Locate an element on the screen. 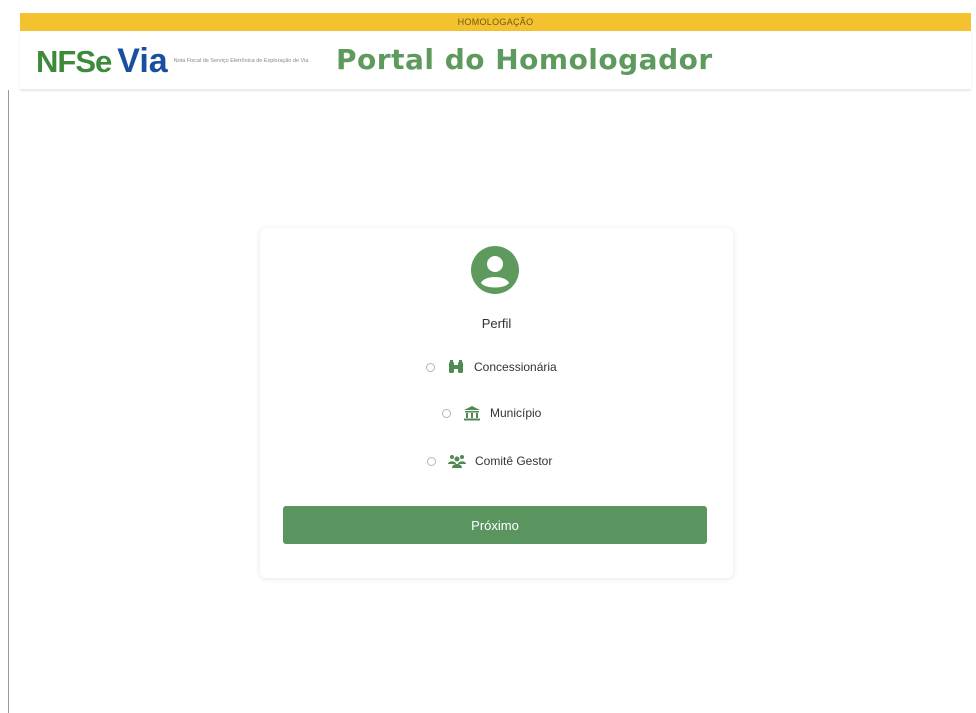 The image size is (976, 713). comite-gestor-radio is located at coordinates (431, 461).